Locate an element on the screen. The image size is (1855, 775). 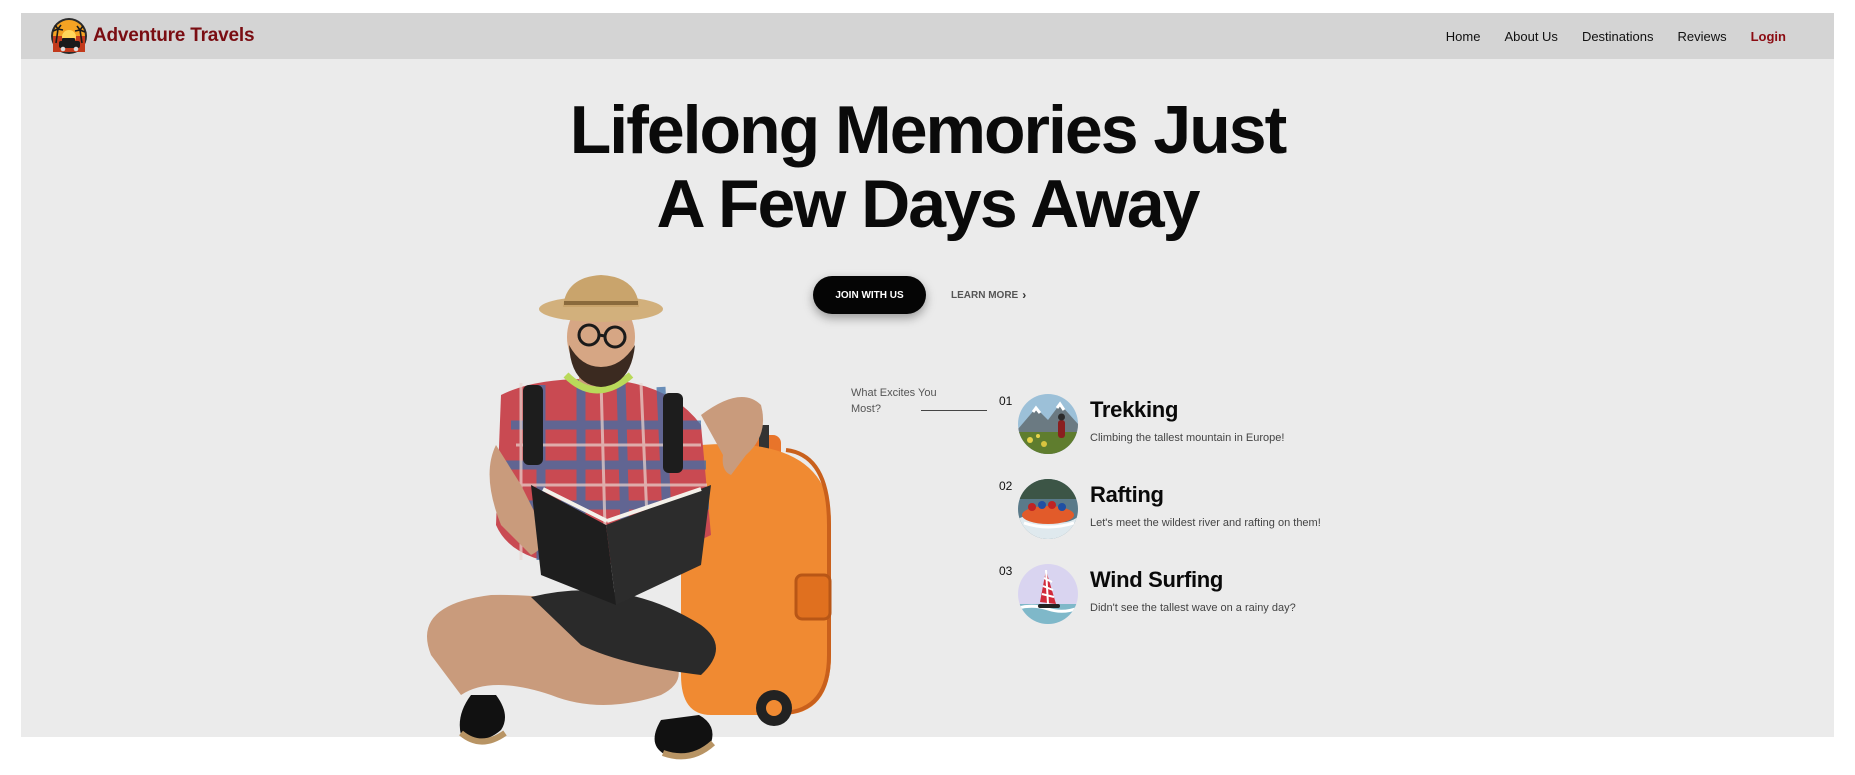
learn-more-link: LEARN MORE › is located at coordinates (988, 295).